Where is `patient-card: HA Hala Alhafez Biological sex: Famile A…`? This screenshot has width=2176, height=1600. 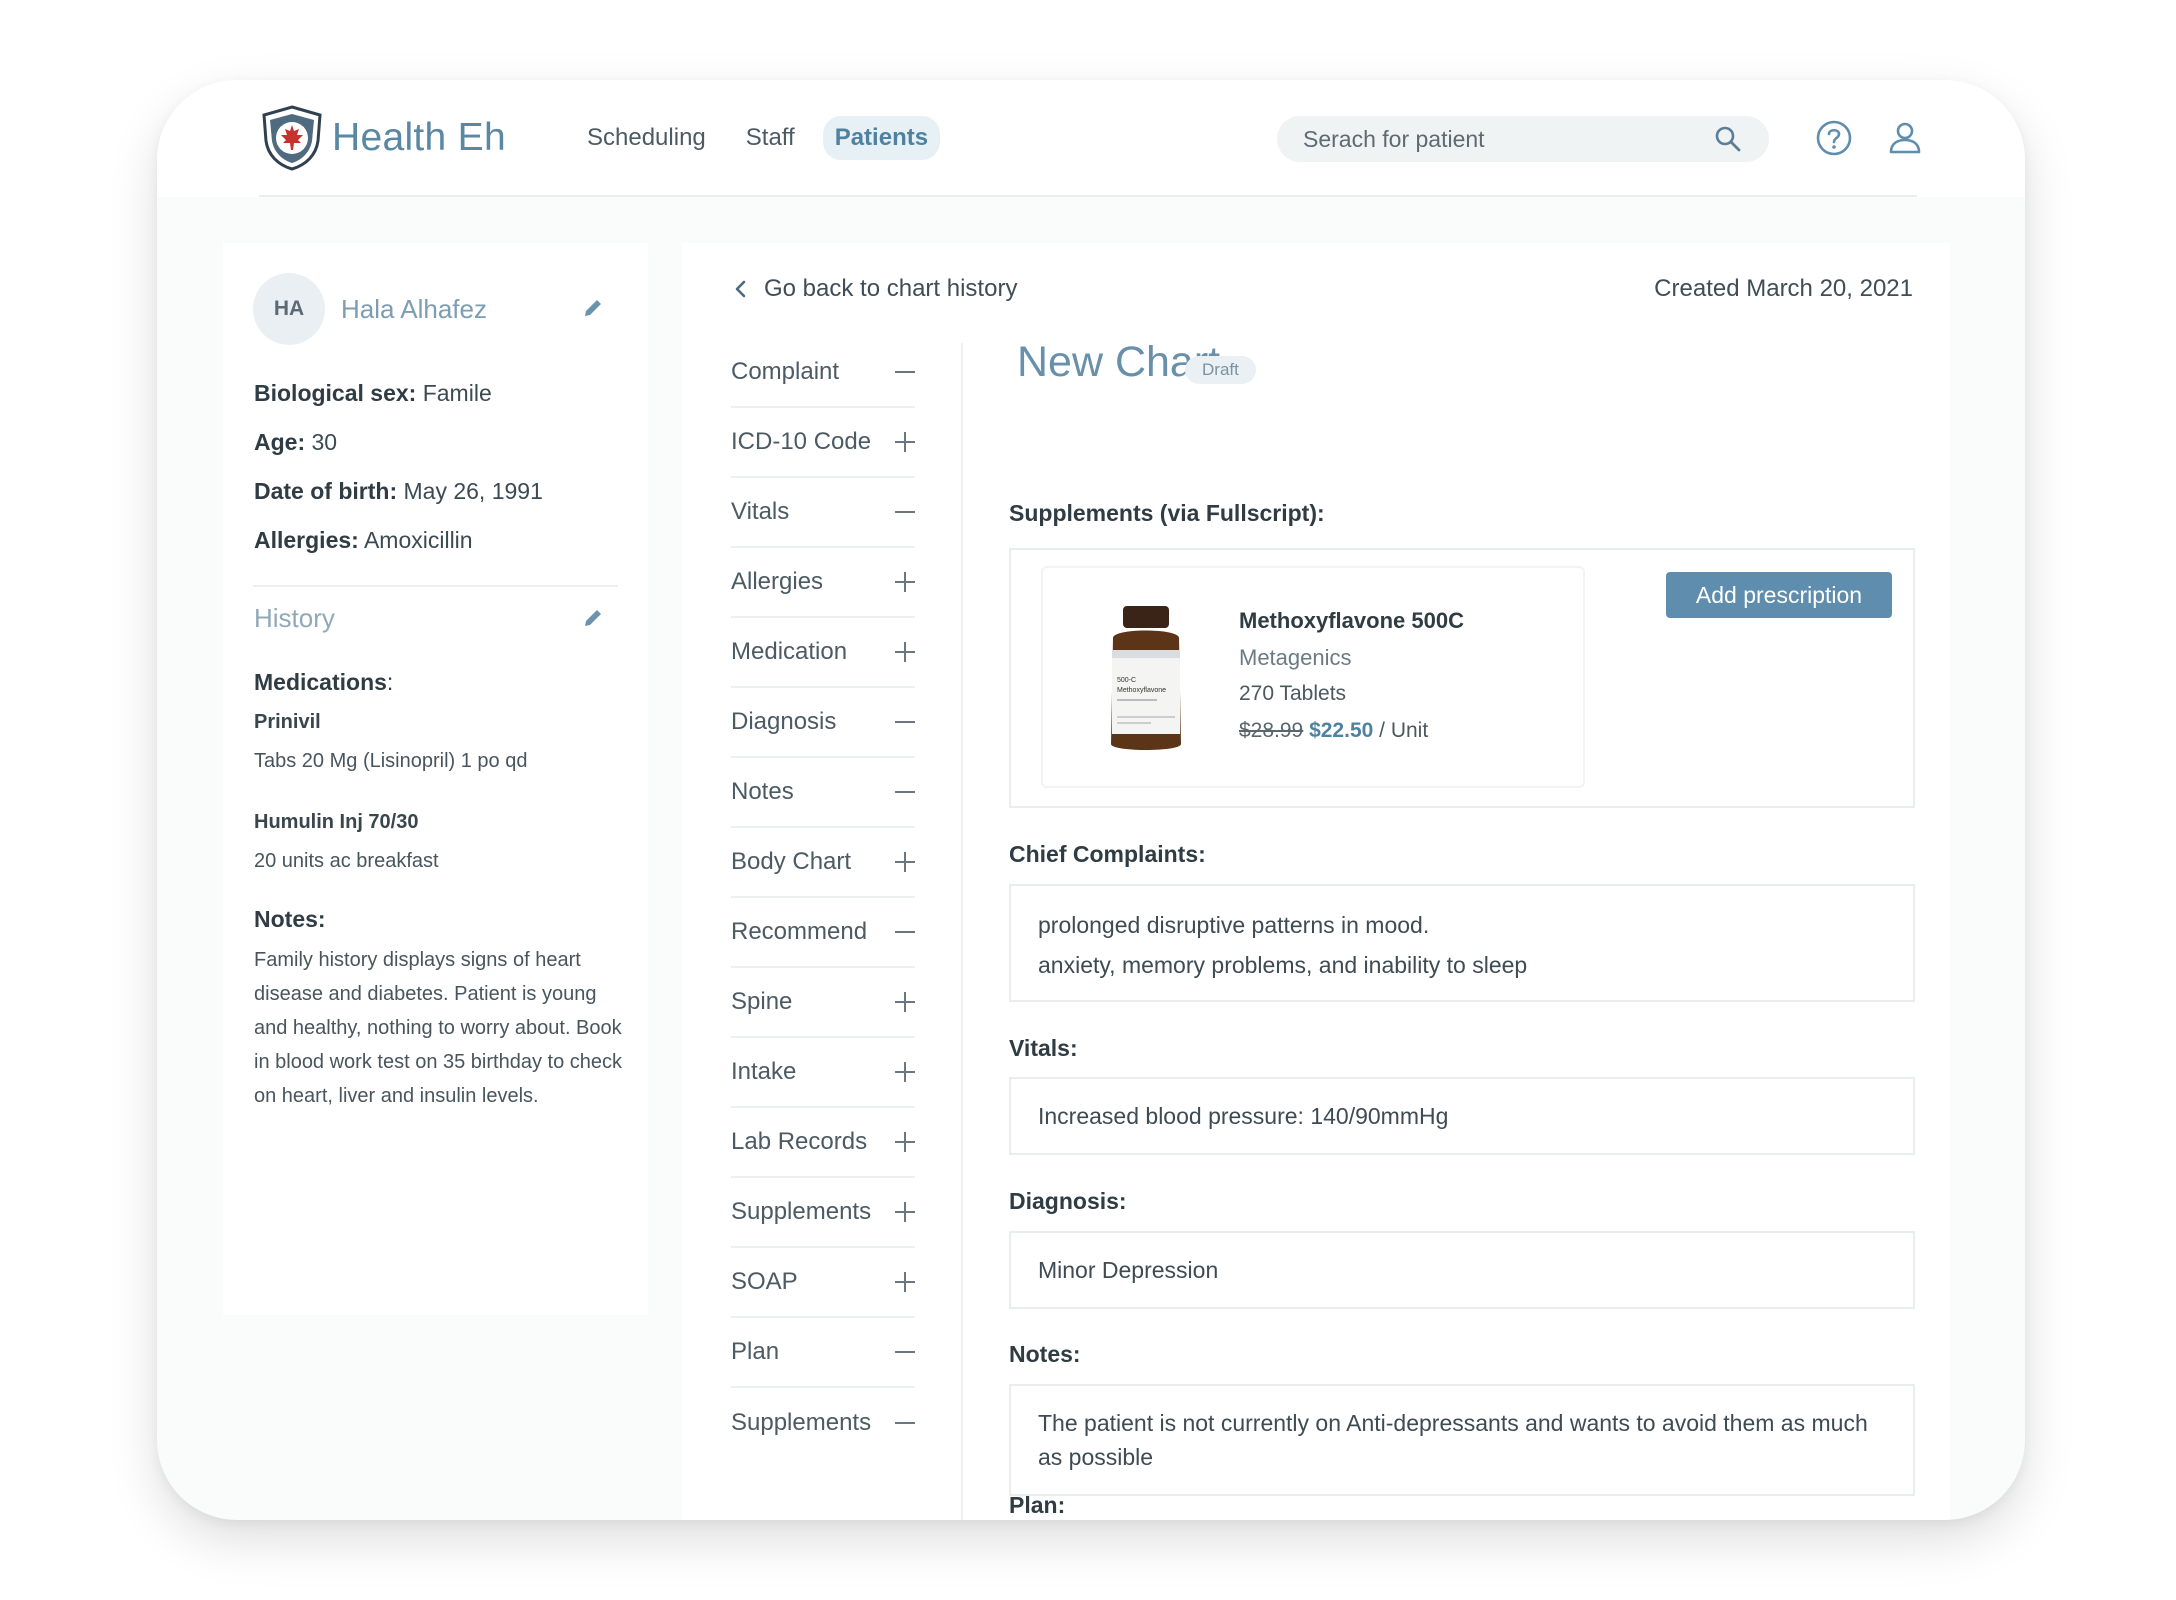 patient-card: HA Hala Alhafez Biological sex: Famile A… is located at coordinates (435, 779).